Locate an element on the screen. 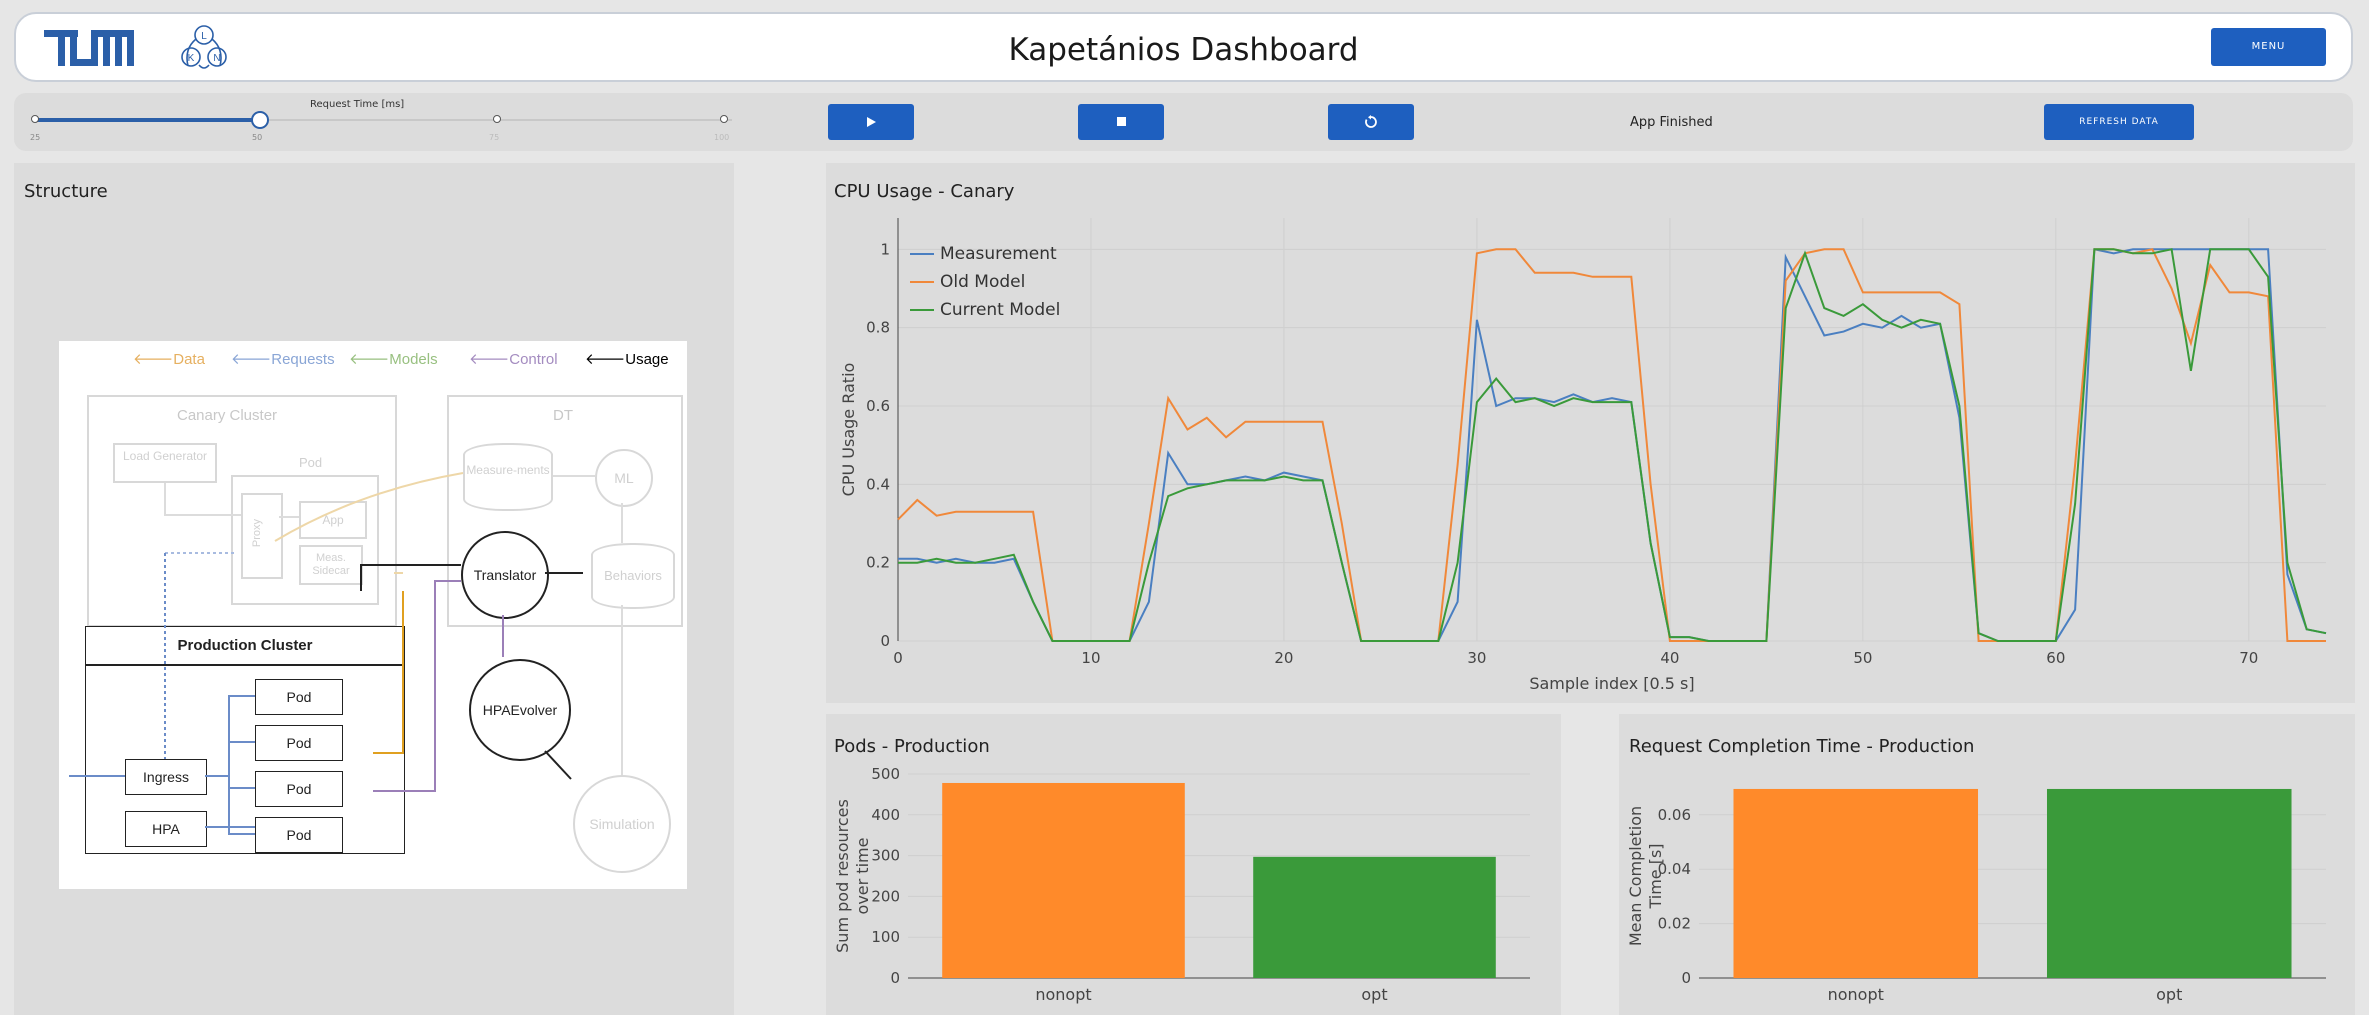 The image size is (2369, 1015). reload-icon is located at coordinates (1371, 121).